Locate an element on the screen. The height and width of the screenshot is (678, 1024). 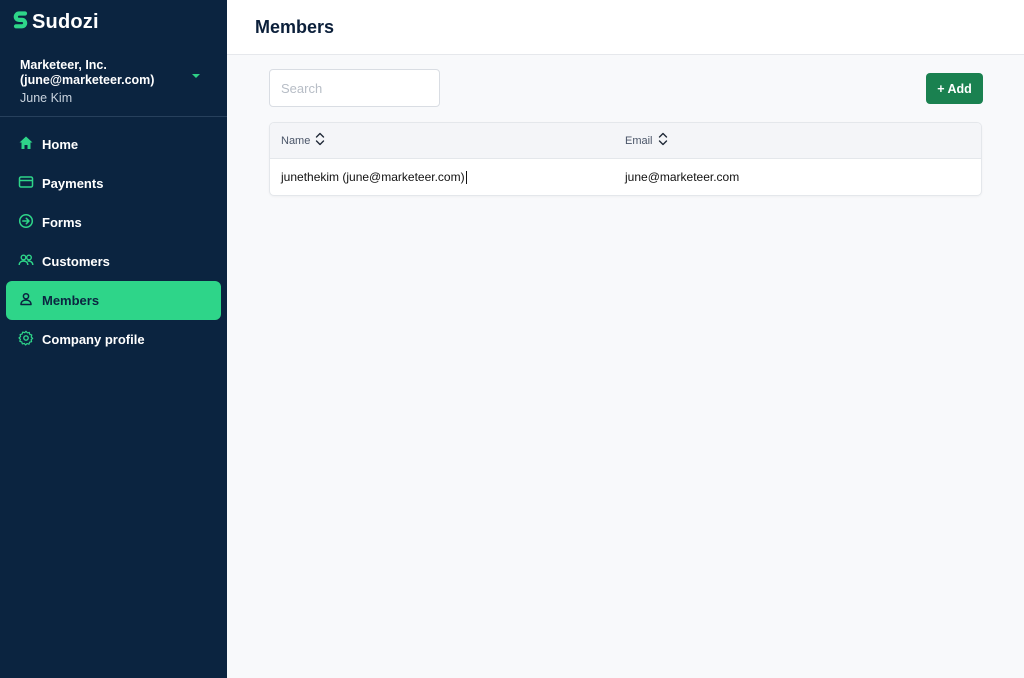
sidebar-item-label: Payments is located at coordinates (73, 183).